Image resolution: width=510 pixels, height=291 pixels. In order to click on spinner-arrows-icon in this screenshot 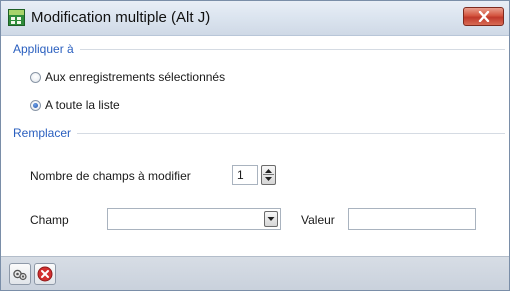, I will do `click(268, 175)`.